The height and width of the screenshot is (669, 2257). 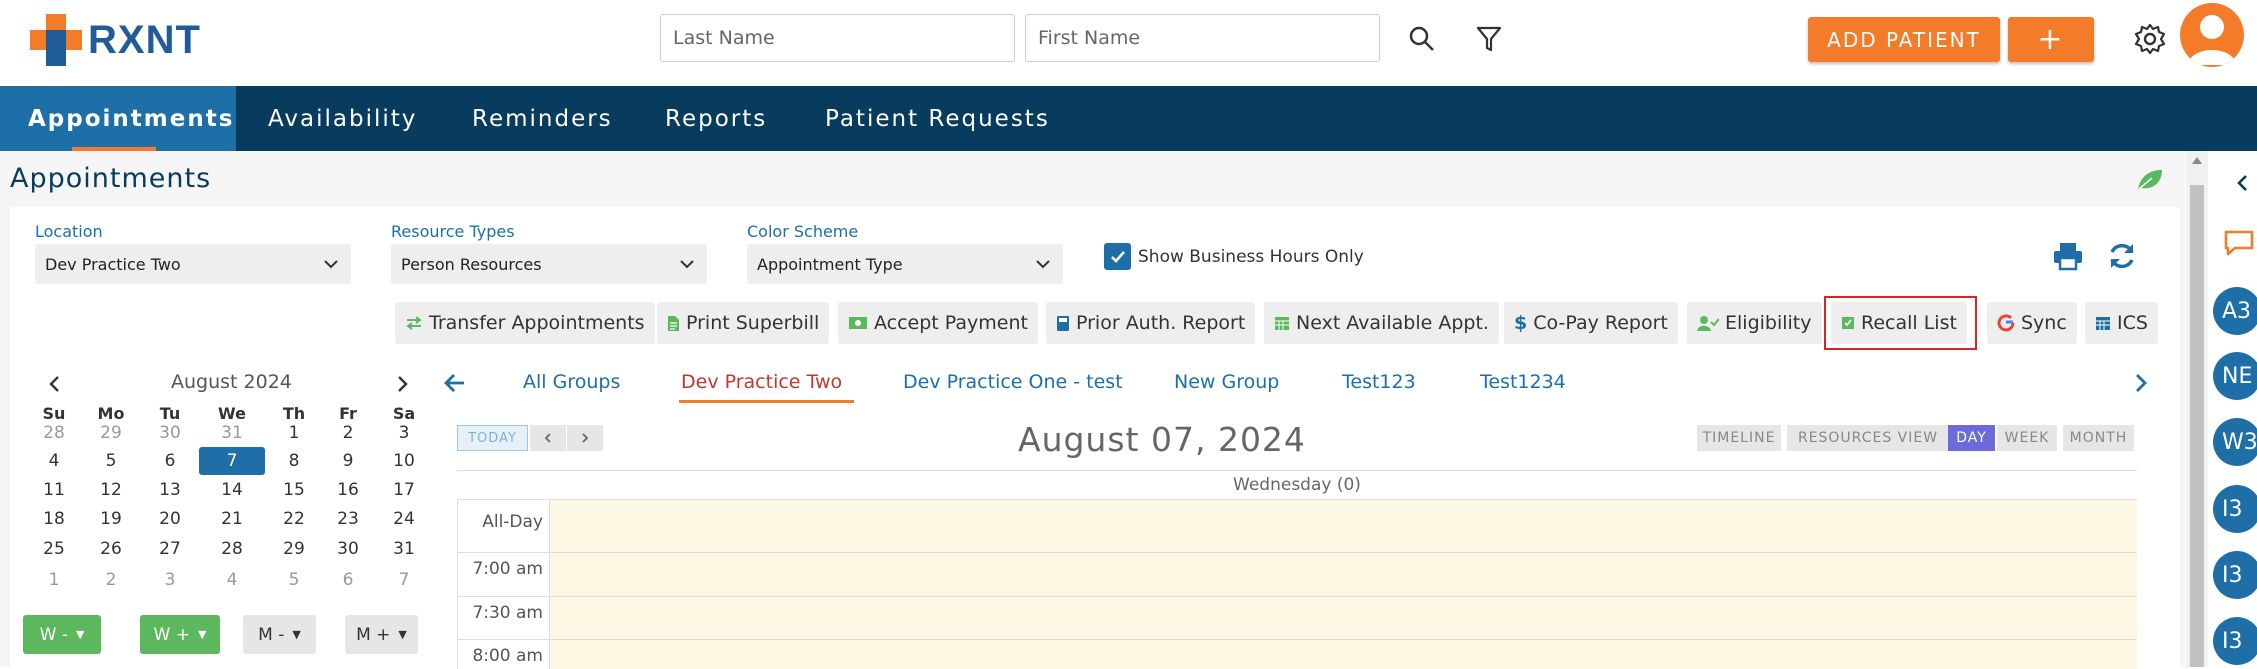 I want to click on resource-types-select: Person Resources, so click(x=549, y=264).